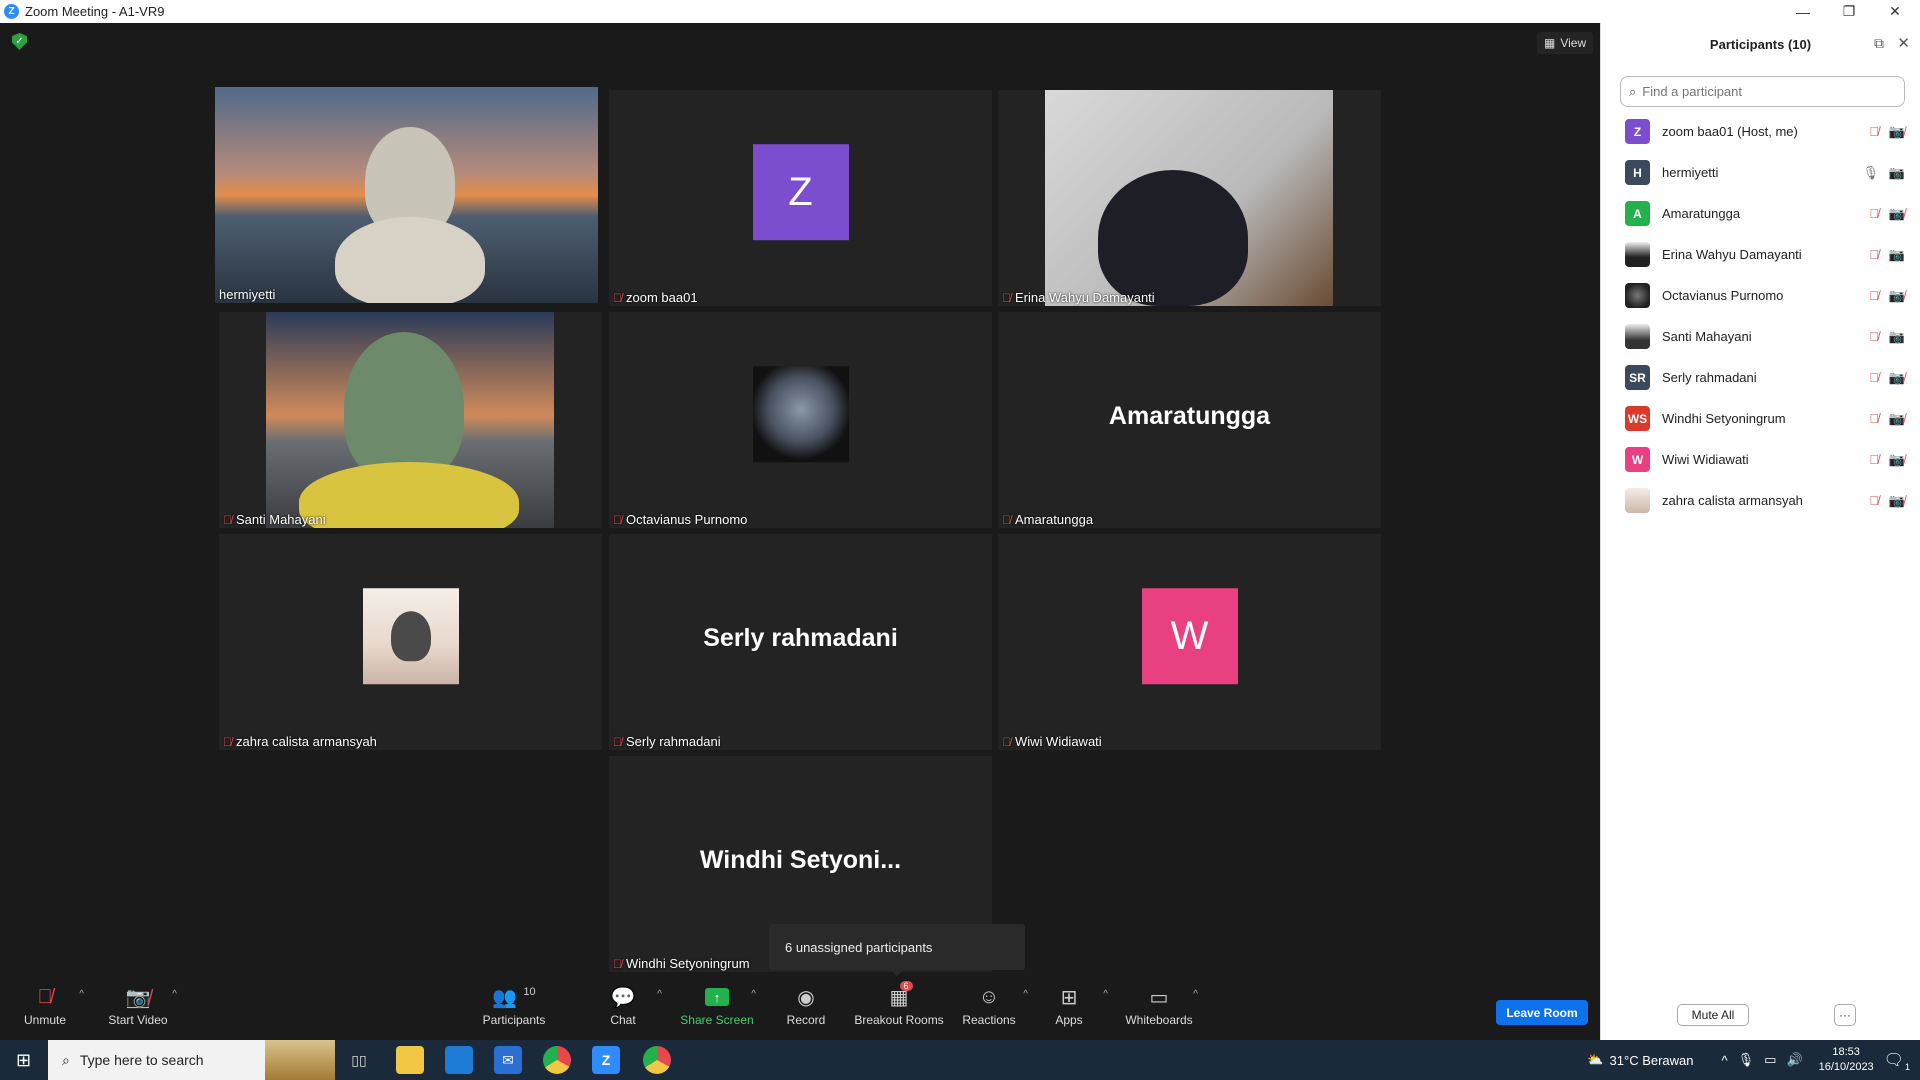 This screenshot has height=1080, width=1920. What do you see at coordinates (1770, 1060) in the screenshot?
I see `network-icon: ▭` at bounding box center [1770, 1060].